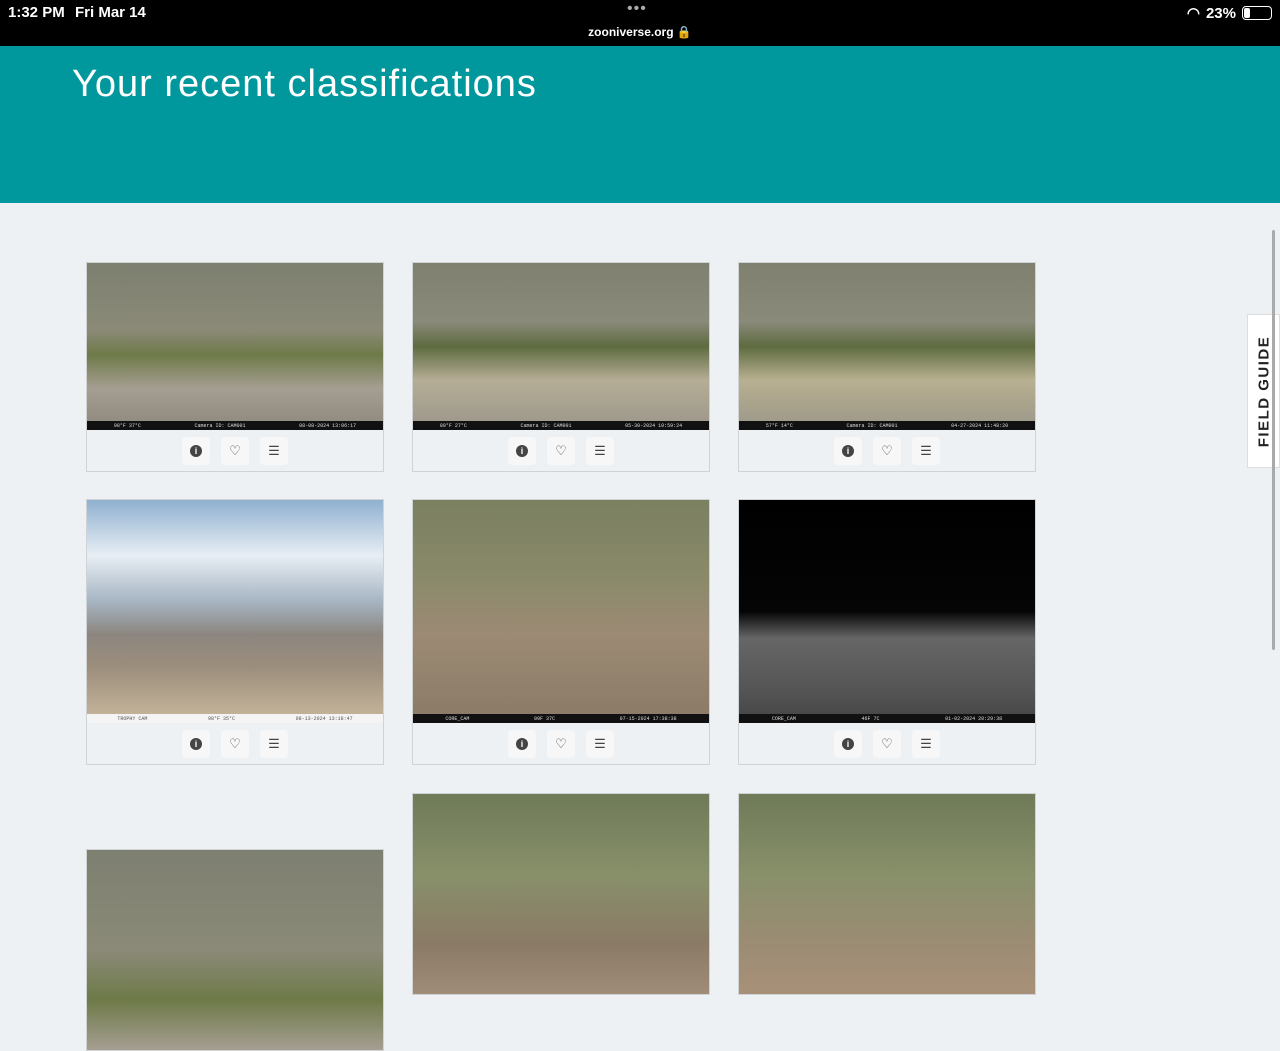  What do you see at coordinates (1257, 13) in the screenshot?
I see `battery-icon` at bounding box center [1257, 13].